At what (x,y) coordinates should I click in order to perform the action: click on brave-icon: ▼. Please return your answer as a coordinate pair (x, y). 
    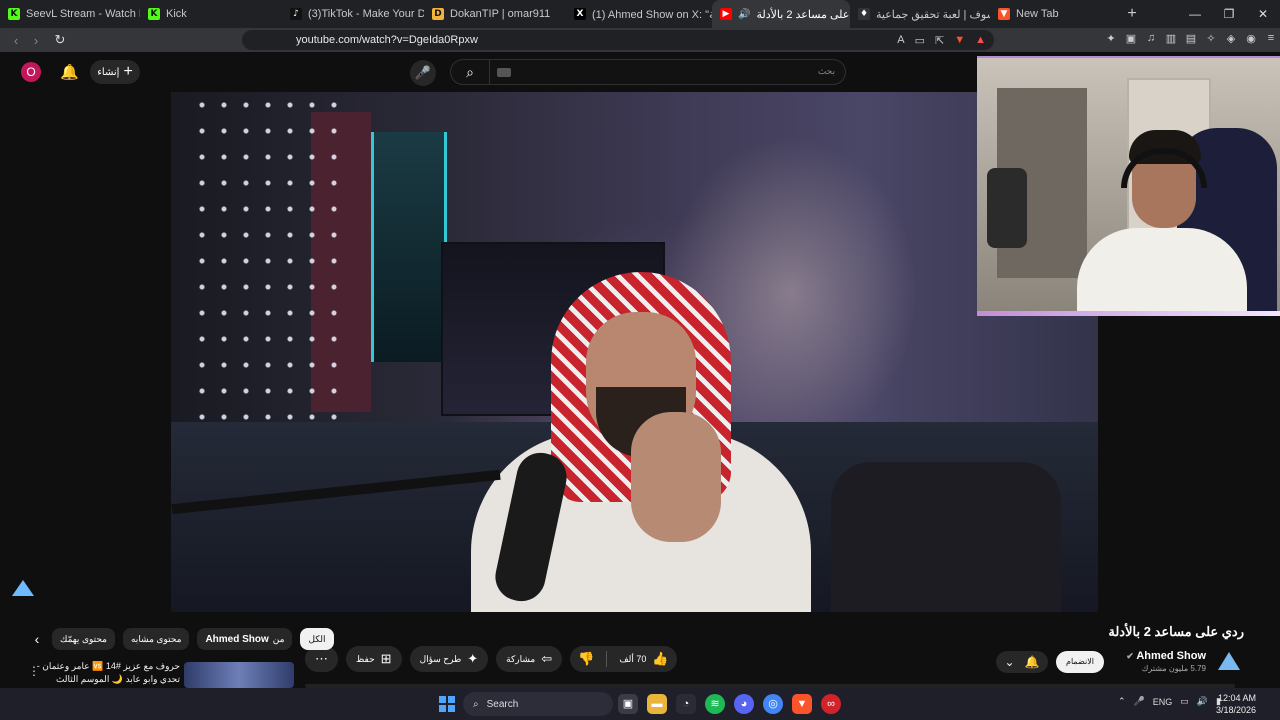
    Looking at the image, I should click on (802, 704).